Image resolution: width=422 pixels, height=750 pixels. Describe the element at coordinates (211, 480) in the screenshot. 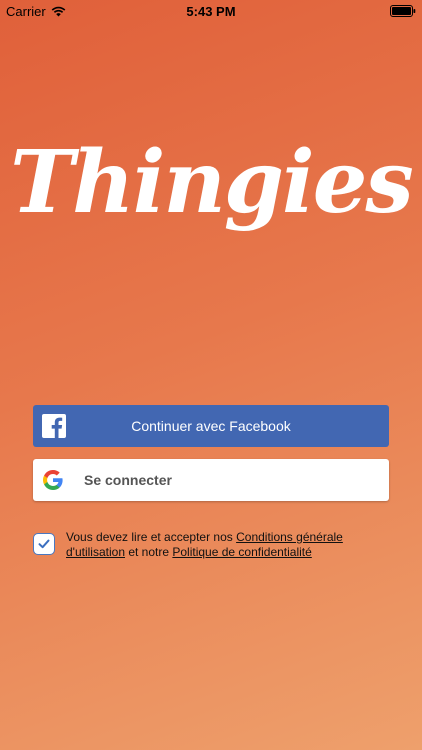

I see `google-login-button: Se connecter` at that location.